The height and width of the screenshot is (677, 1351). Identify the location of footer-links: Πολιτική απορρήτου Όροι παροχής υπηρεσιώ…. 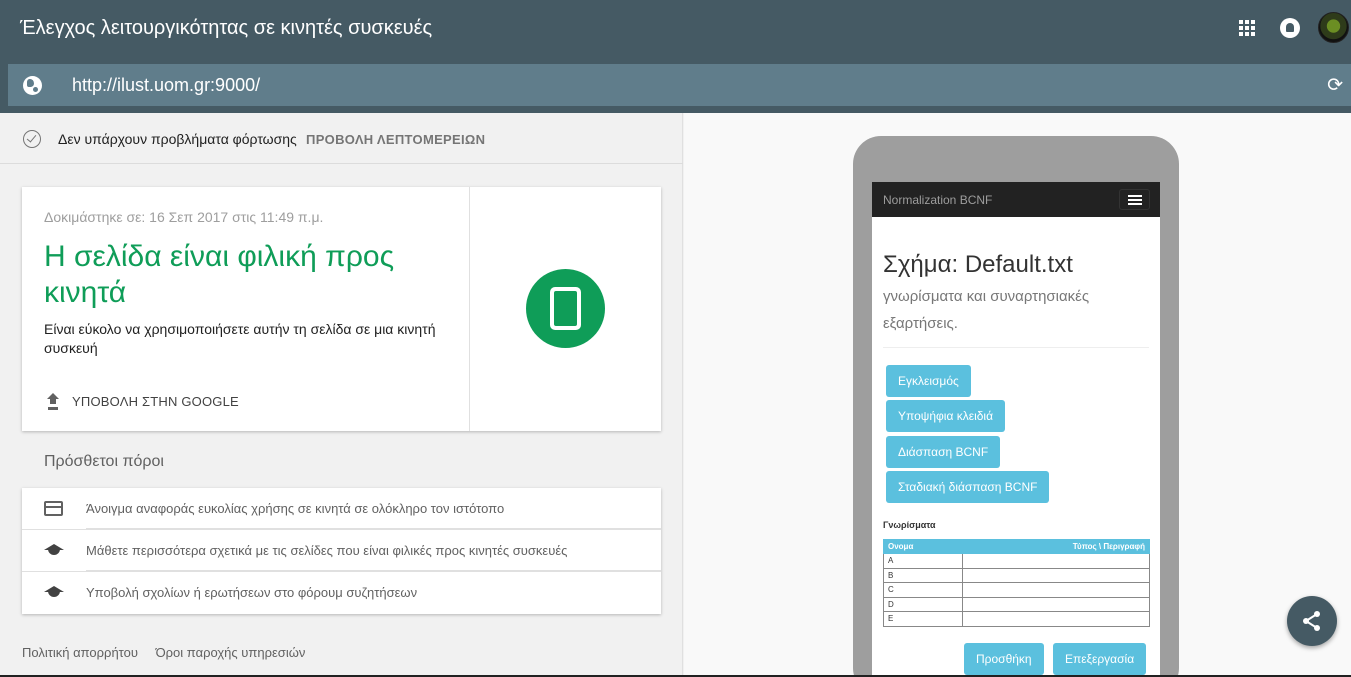
(170, 652).